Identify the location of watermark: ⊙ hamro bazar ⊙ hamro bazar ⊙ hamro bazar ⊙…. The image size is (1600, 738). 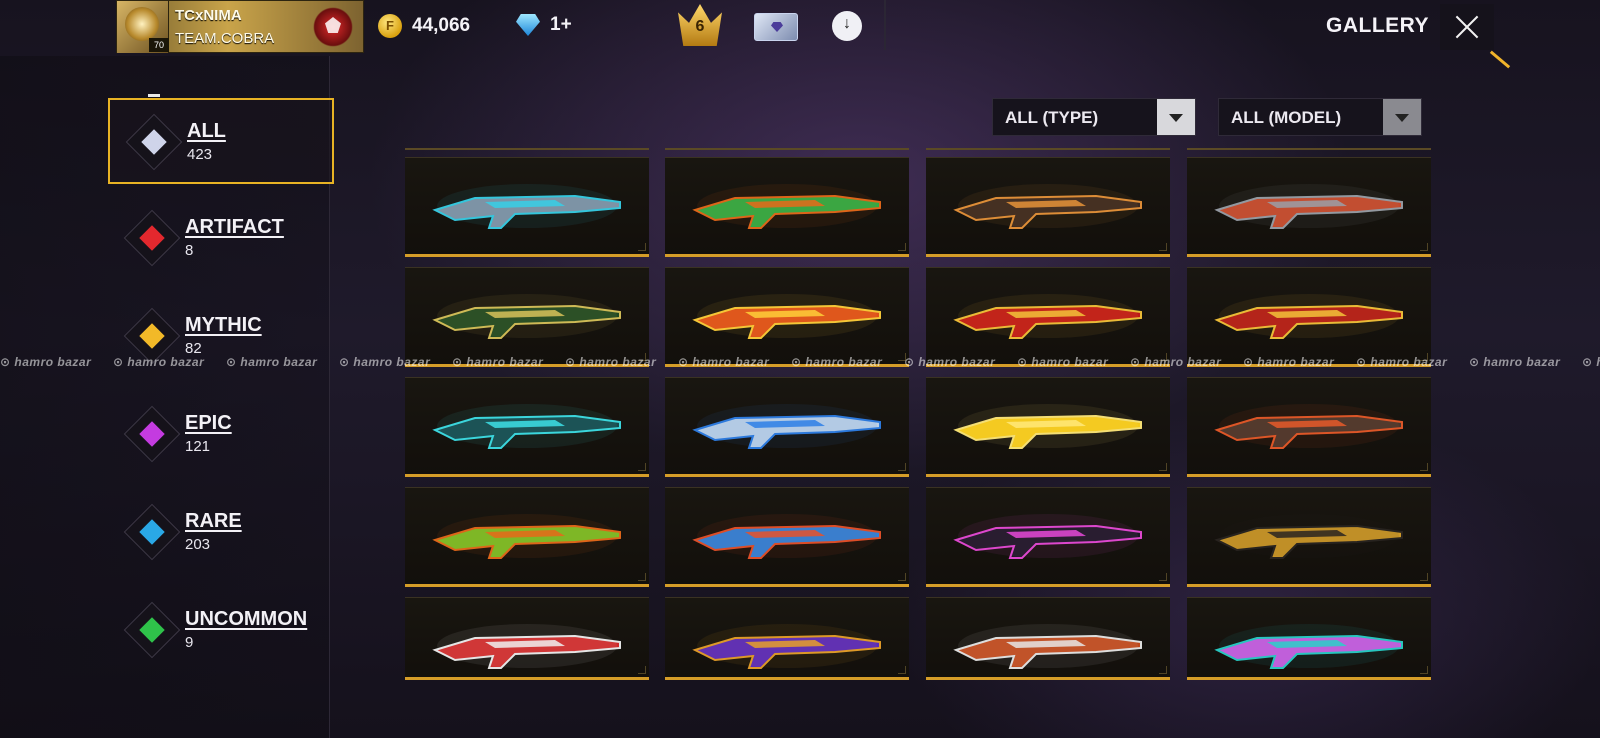
(800, 363).